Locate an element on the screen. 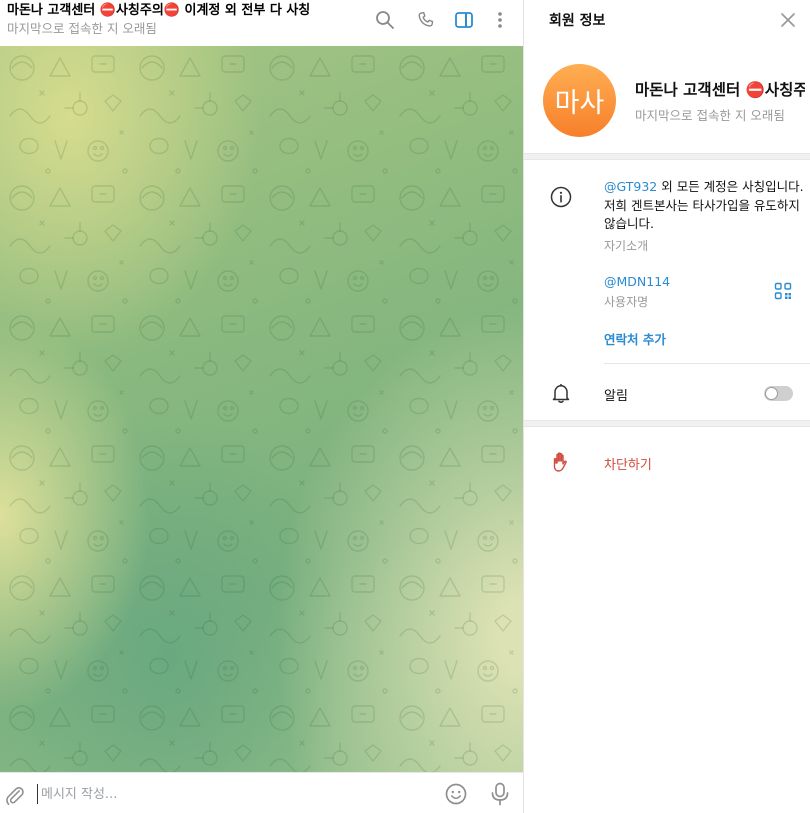  emoji-icon is located at coordinates (456, 794).